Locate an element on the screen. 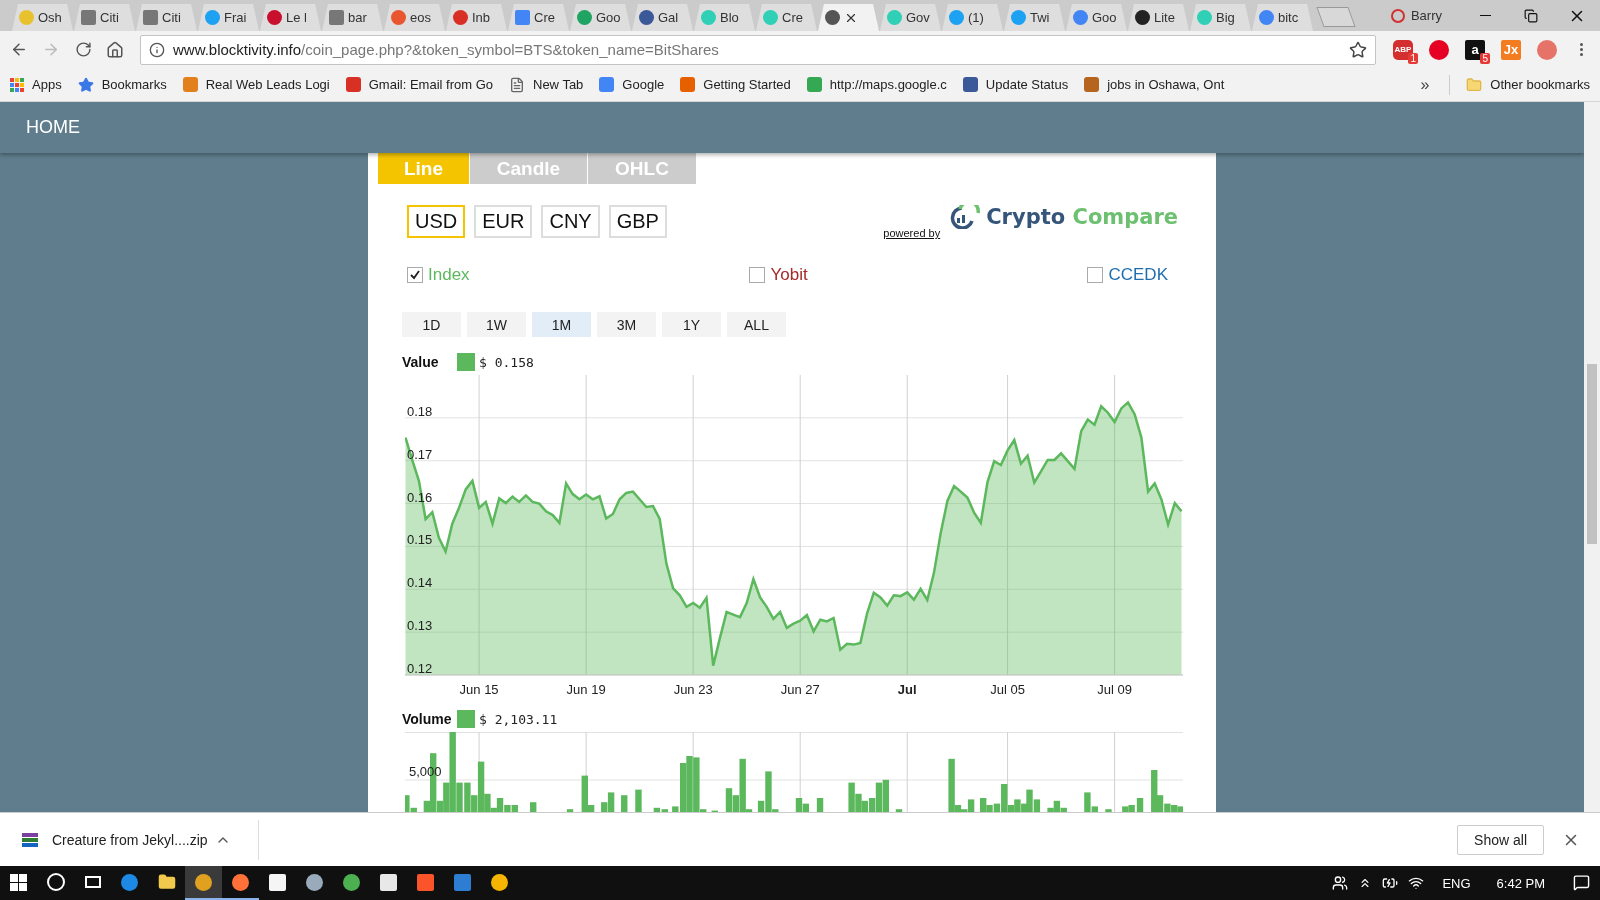 This screenshot has width=1600, height=900. browser-tab: Lite is located at coordinates (1158, 17).